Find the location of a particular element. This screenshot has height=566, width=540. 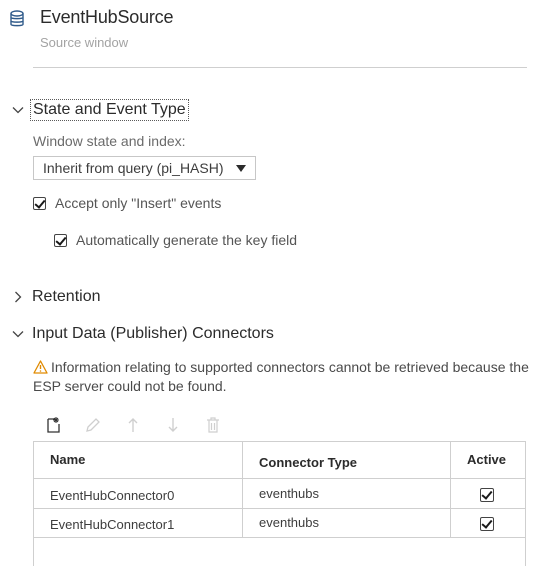

table-row: EventHubConnector0 eventhubs is located at coordinates (279, 494).